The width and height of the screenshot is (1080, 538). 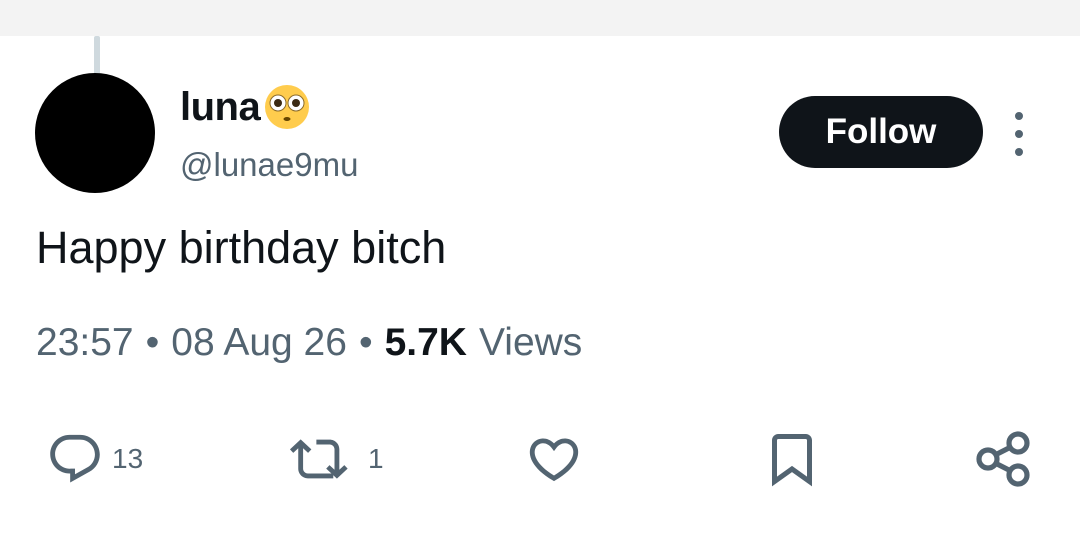 I want to click on like-button, so click(x=554, y=459).